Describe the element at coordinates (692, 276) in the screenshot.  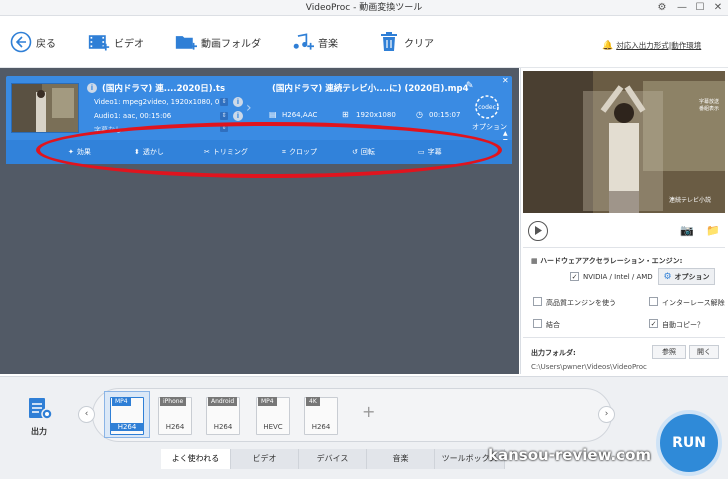
I see `hw-option-label: オプション` at that location.